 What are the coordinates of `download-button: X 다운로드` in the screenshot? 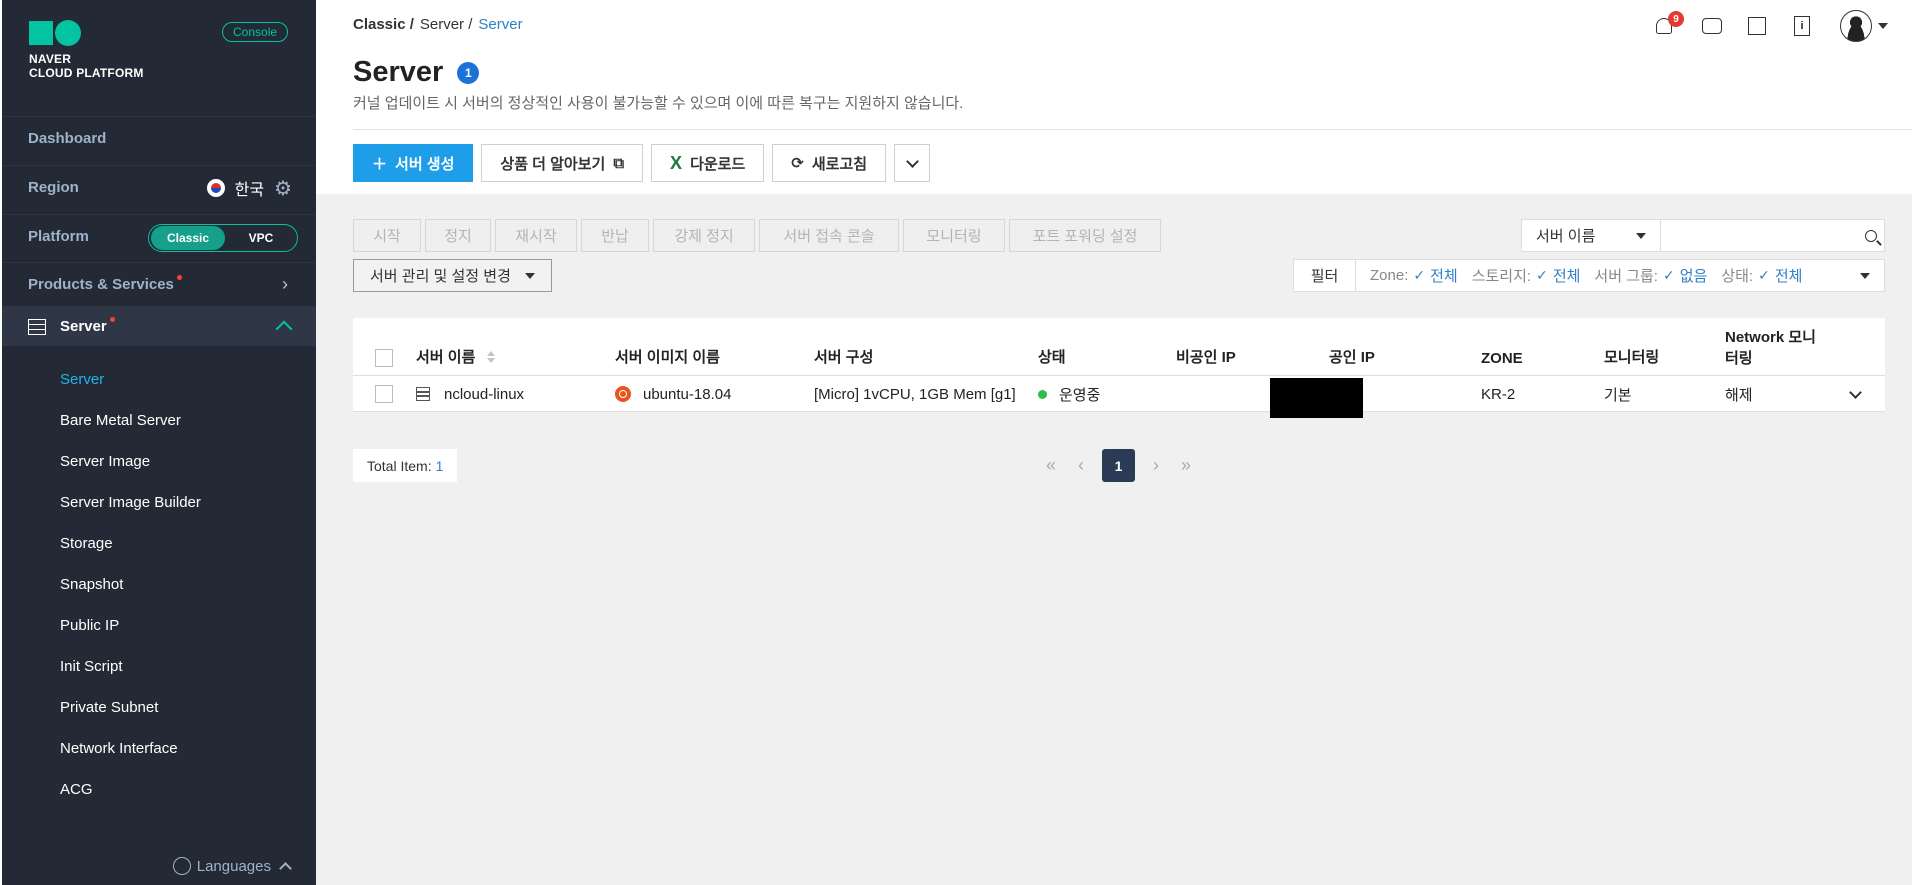 It's located at (708, 163).